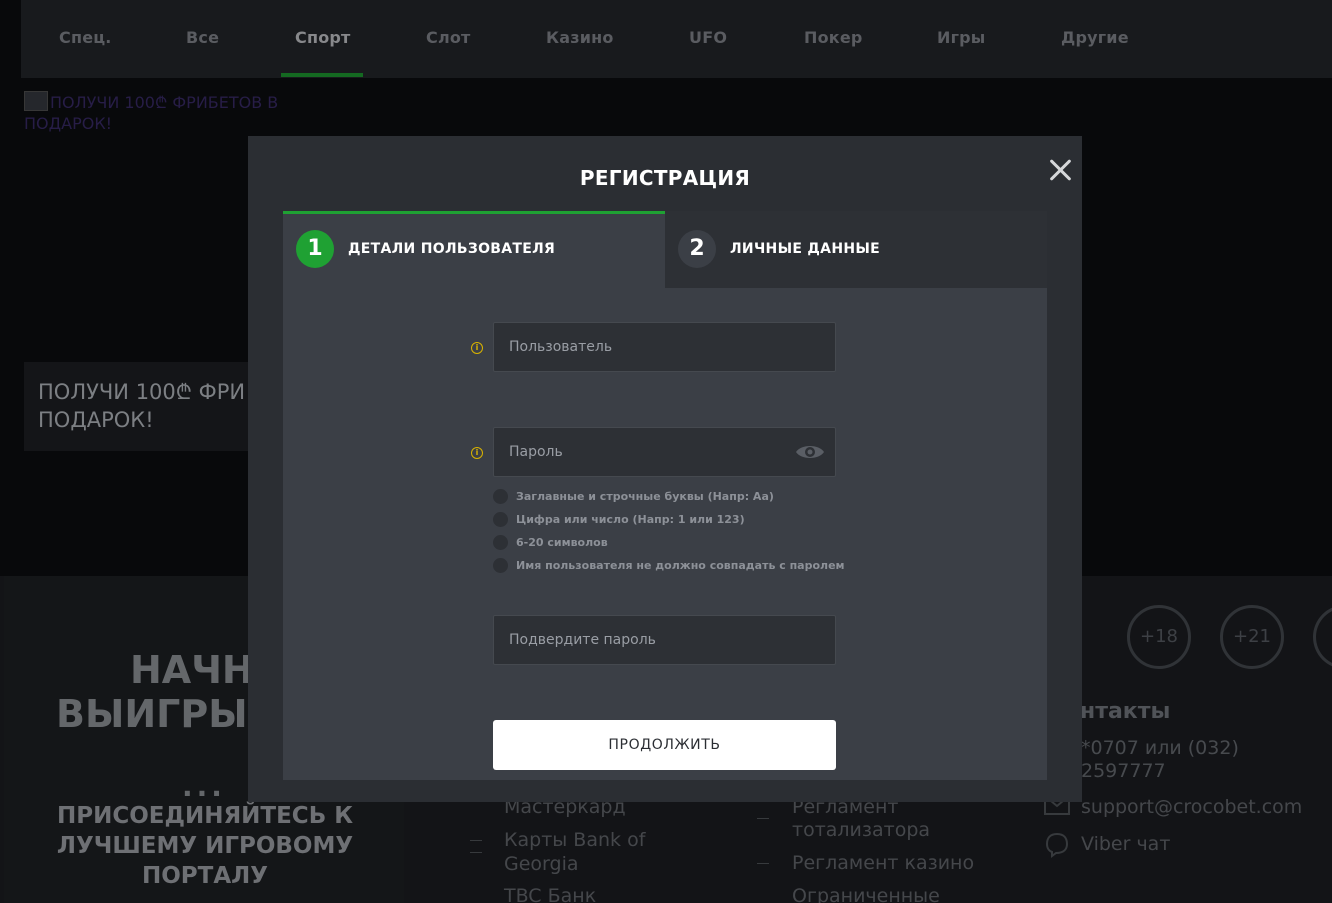  I want to click on modal-title: РЕГИСТРАЦИЯ, so click(665, 178).